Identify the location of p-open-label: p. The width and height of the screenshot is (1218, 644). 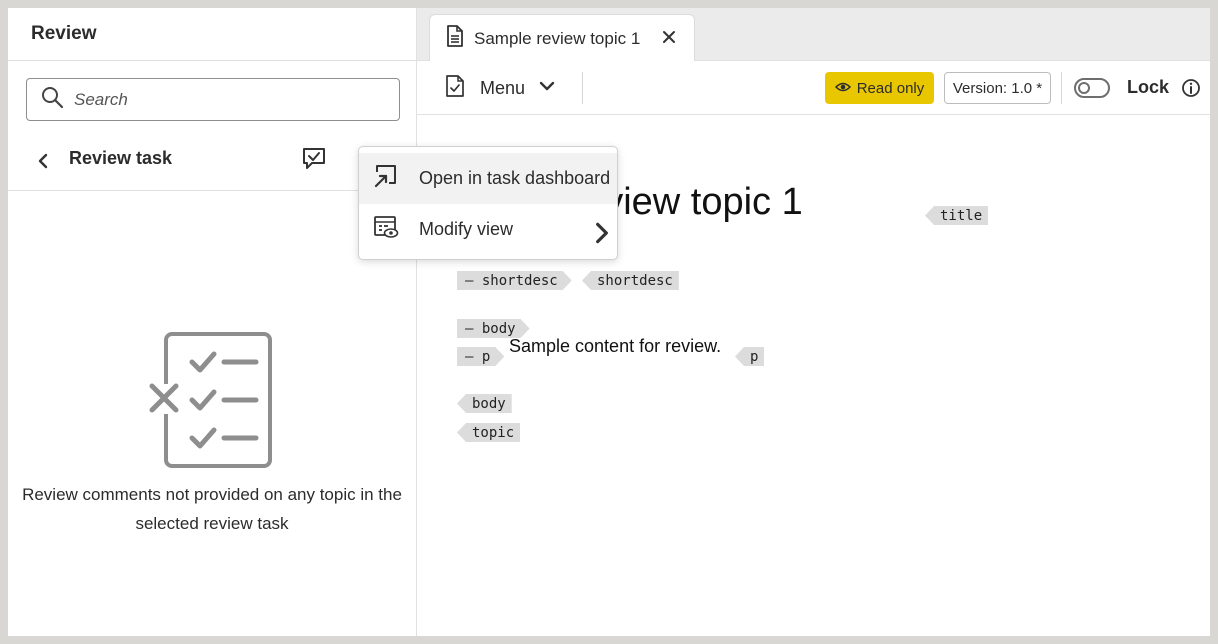
(486, 356).